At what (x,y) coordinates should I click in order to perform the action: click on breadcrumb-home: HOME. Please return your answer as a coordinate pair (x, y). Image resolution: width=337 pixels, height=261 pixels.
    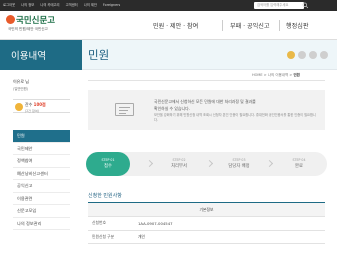
    Looking at the image, I should click on (257, 75).